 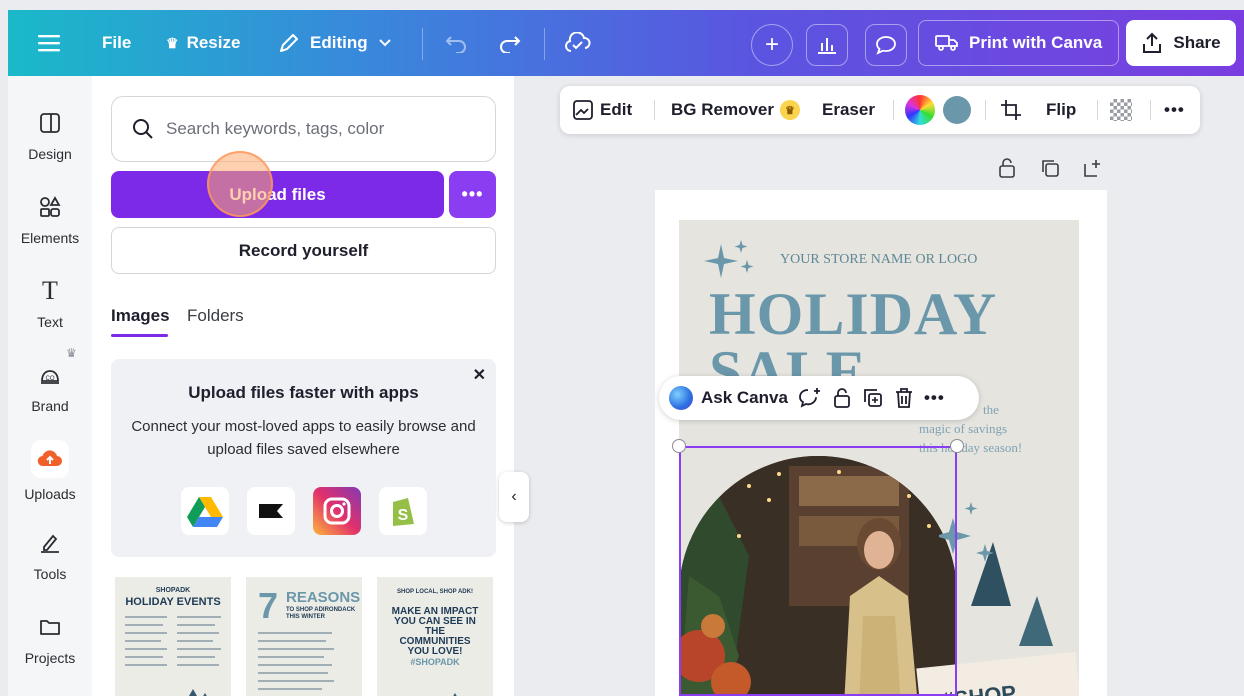 What do you see at coordinates (50, 135) in the screenshot?
I see `rail-item-design: Design` at bounding box center [50, 135].